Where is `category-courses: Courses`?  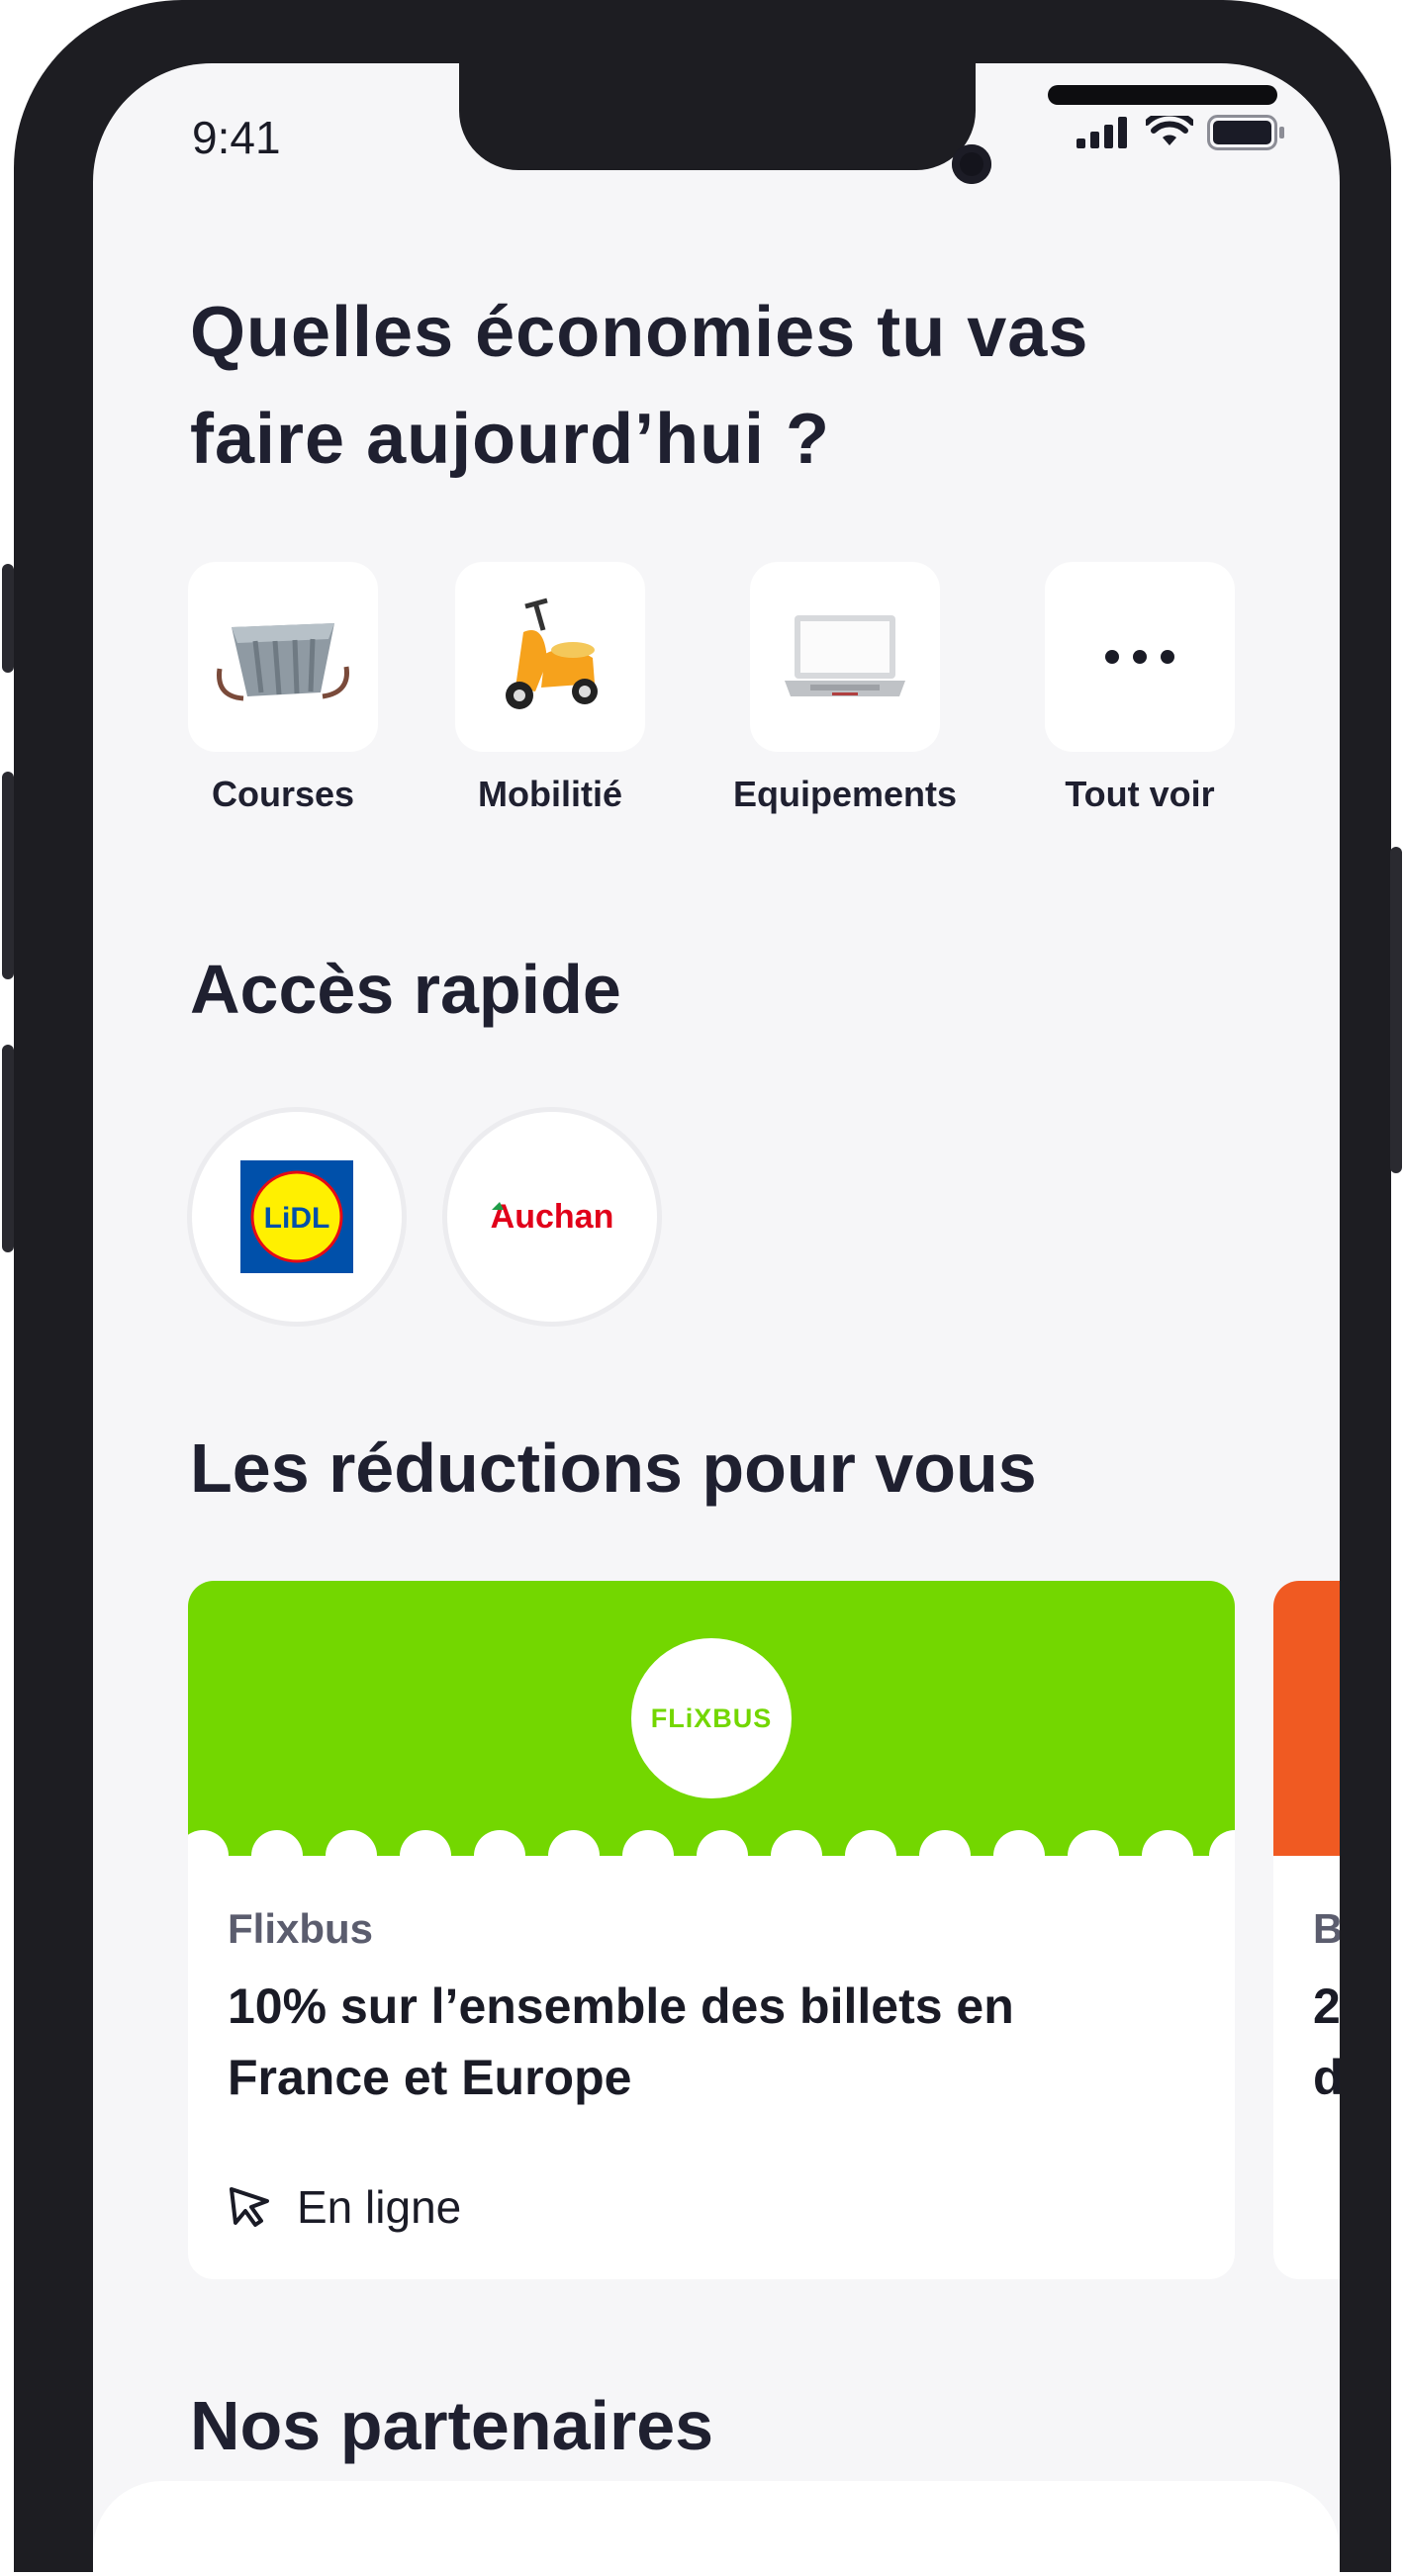 category-courses: Courses is located at coordinates (283, 689).